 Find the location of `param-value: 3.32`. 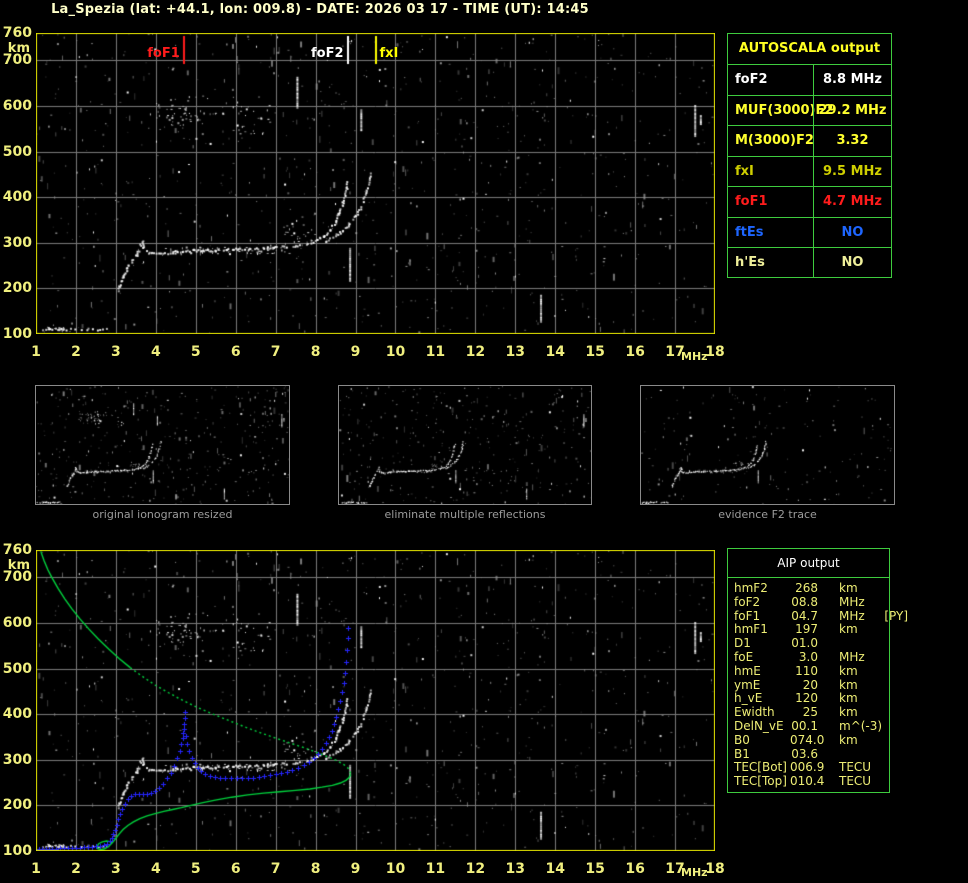

param-value: 3.32 is located at coordinates (852, 141).